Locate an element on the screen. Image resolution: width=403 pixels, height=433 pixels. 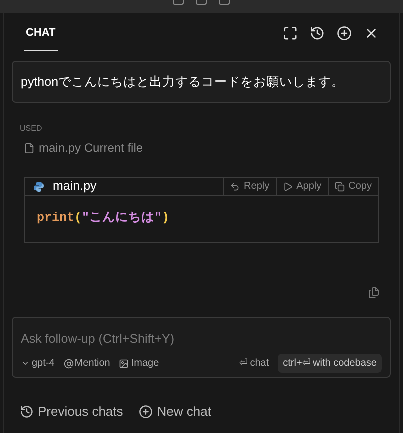
new-chat-button: New chat is located at coordinates (175, 412).